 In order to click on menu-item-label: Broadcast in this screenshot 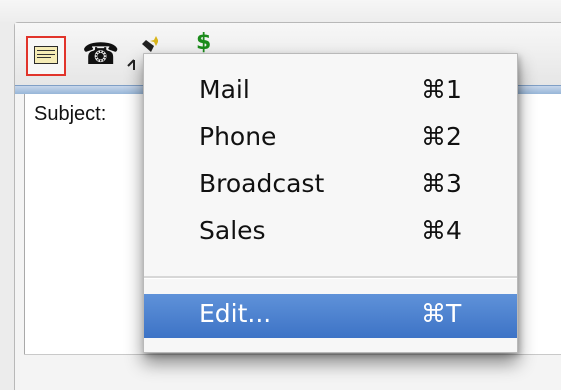, I will do `click(262, 183)`.